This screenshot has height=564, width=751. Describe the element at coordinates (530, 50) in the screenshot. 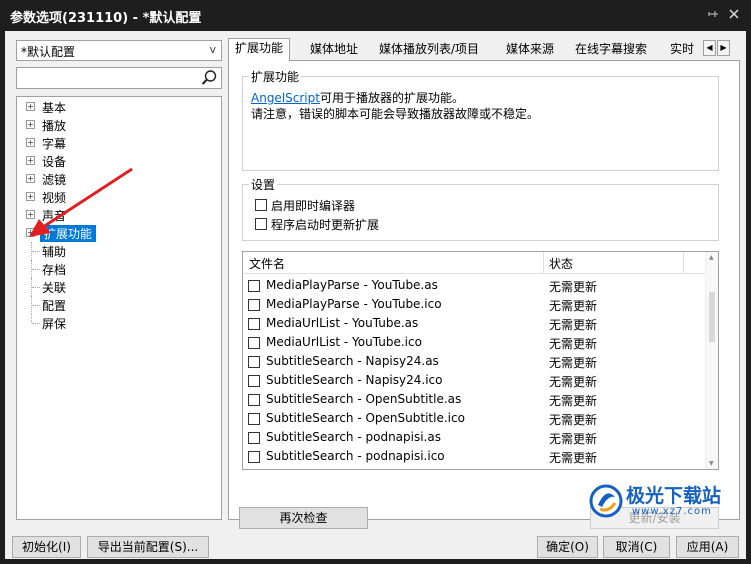

I see `tab-media-source: 媒体来源` at that location.